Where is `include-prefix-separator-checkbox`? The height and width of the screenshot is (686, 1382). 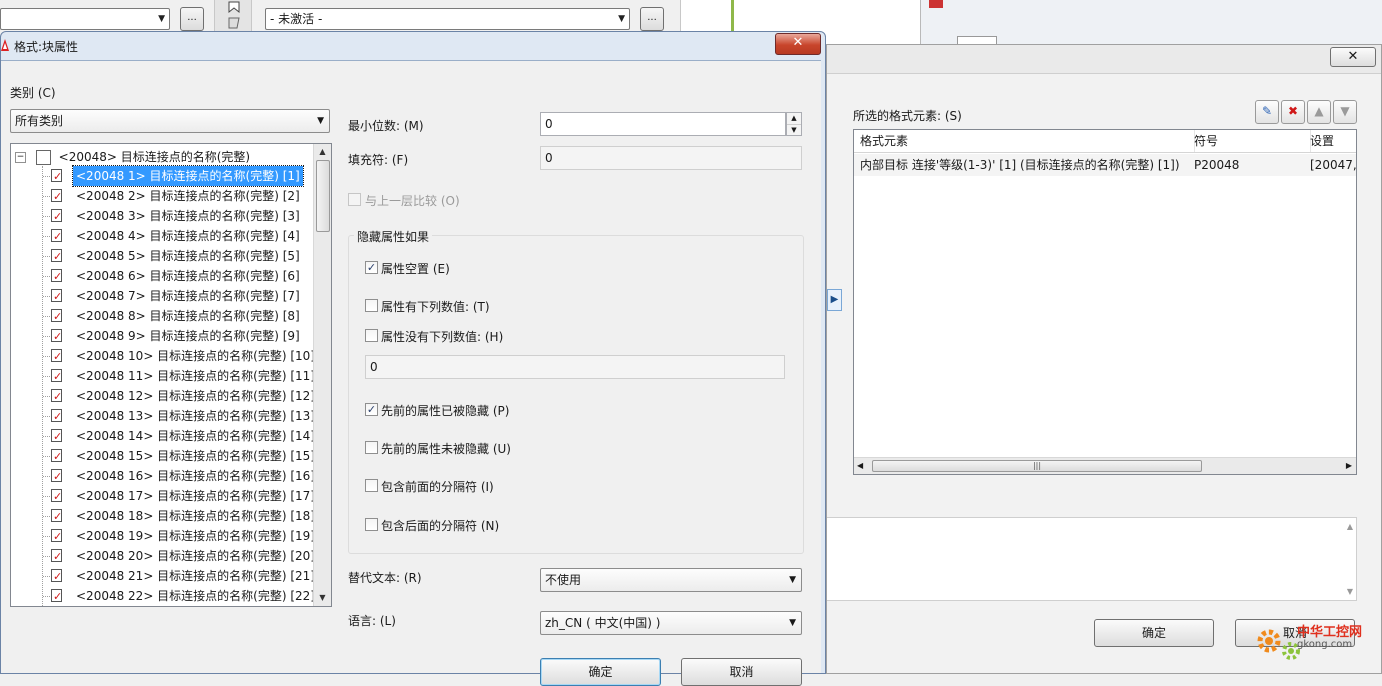 include-prefix-separator-checkbox is located at coordinates (371, 485).